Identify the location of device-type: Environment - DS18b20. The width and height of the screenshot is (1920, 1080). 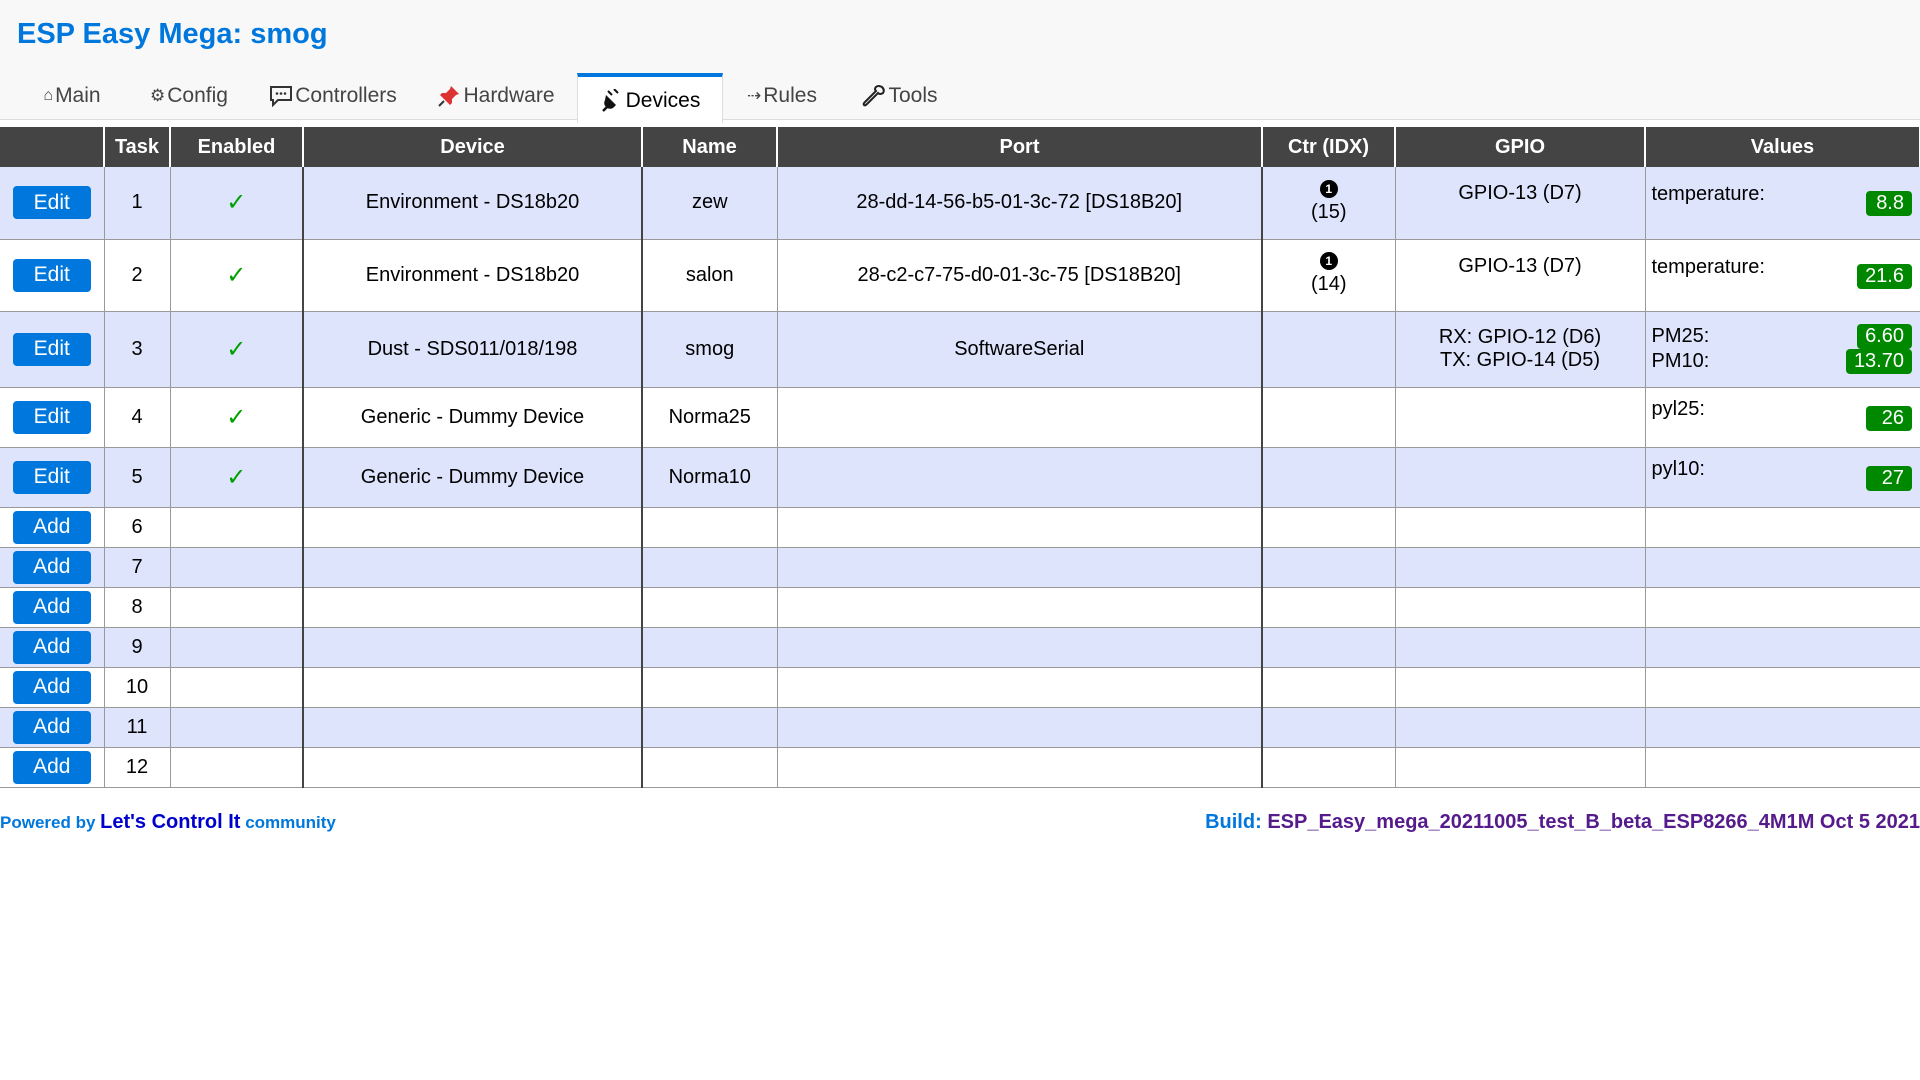
(472, 274).